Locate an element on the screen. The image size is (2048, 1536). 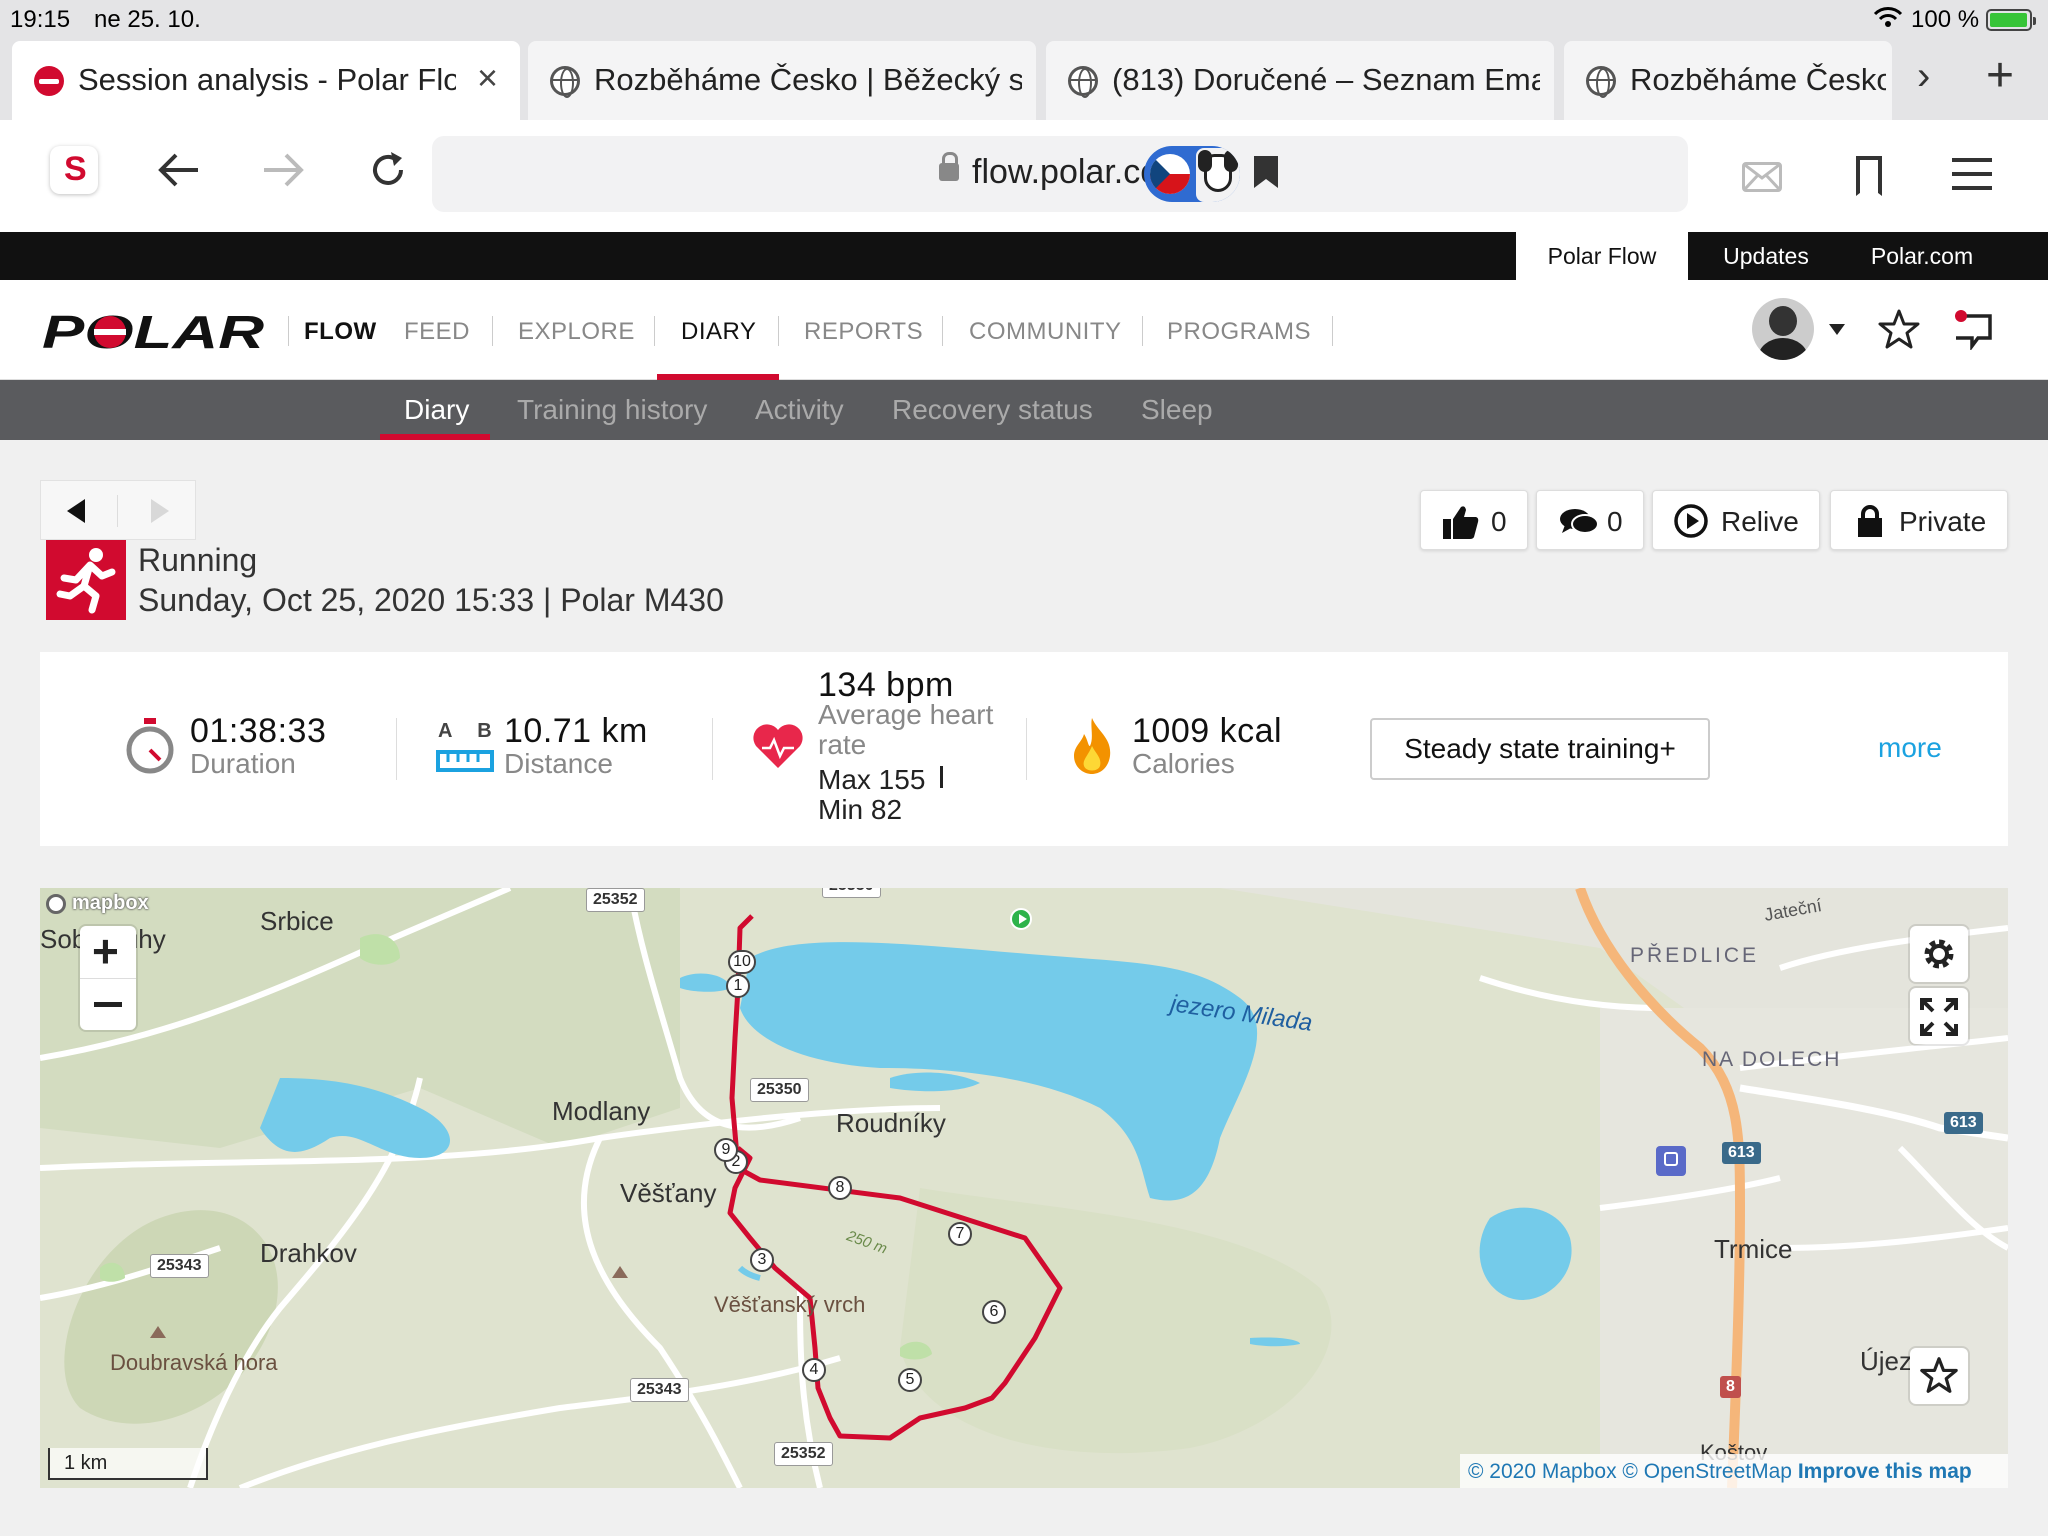
chevron-right-icon: › is located at coordinates (1923, 76).